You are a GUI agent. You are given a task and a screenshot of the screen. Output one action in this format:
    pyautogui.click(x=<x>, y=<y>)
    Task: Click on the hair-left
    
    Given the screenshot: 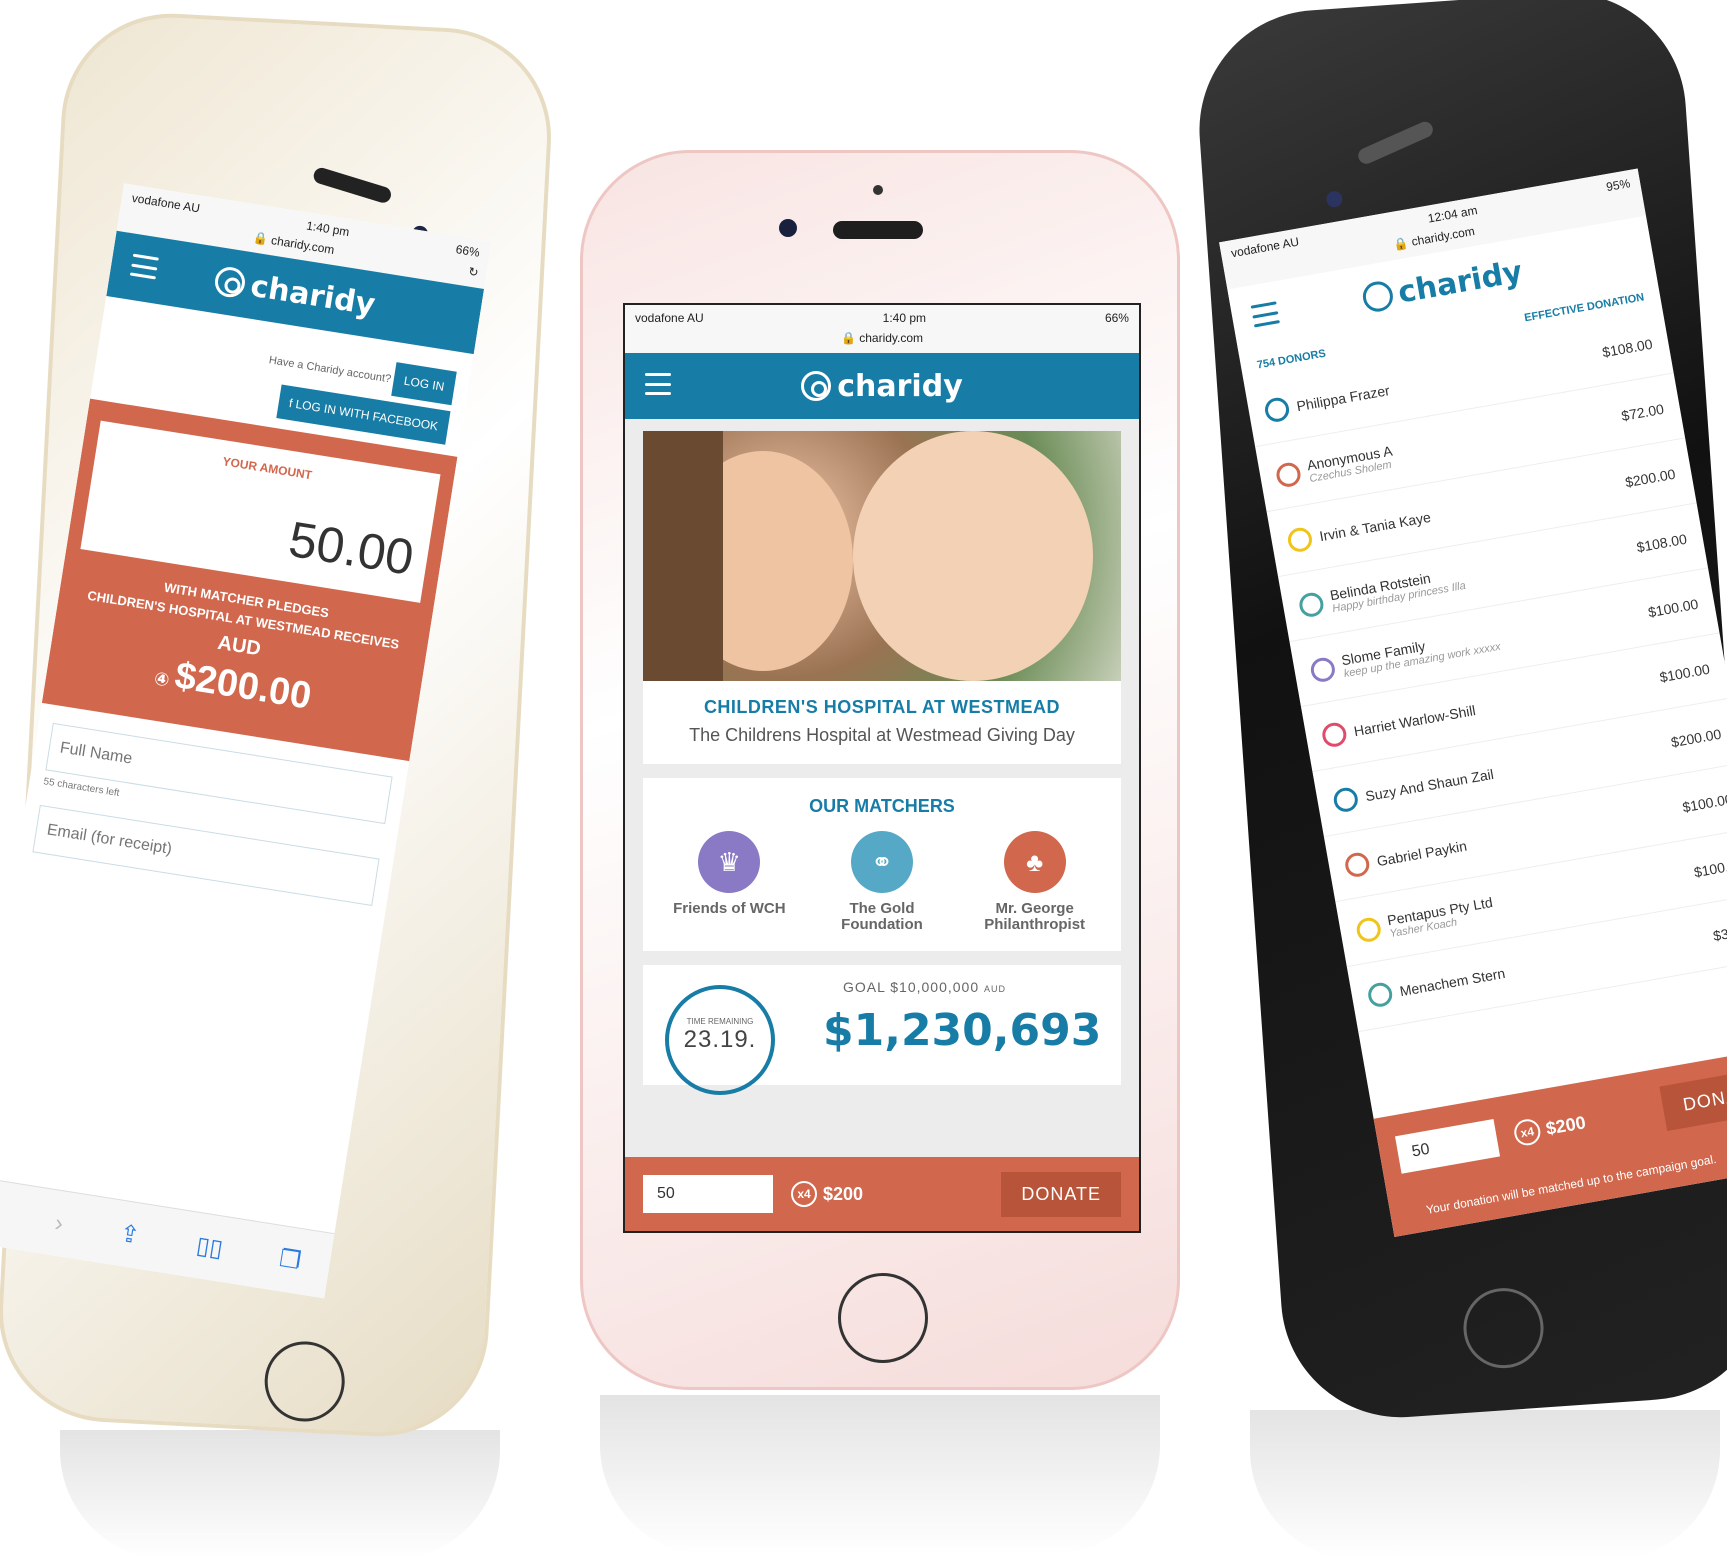 What is the action you would take?
    pyautogui.click(x=683, y=556)
    